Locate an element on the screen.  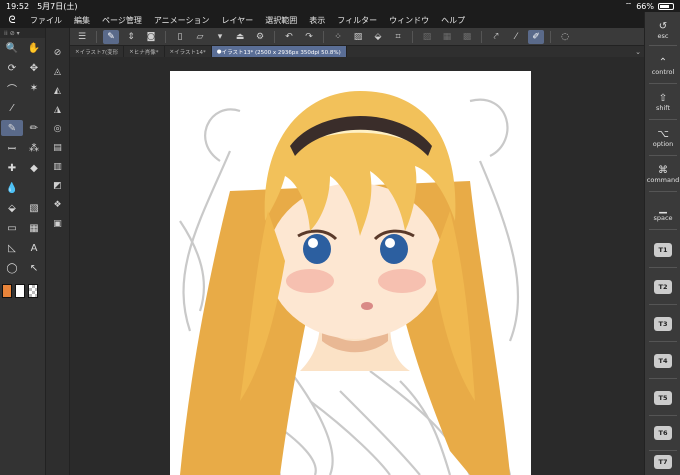
option-key: ⌥ option is located at coordinates (662, 138).